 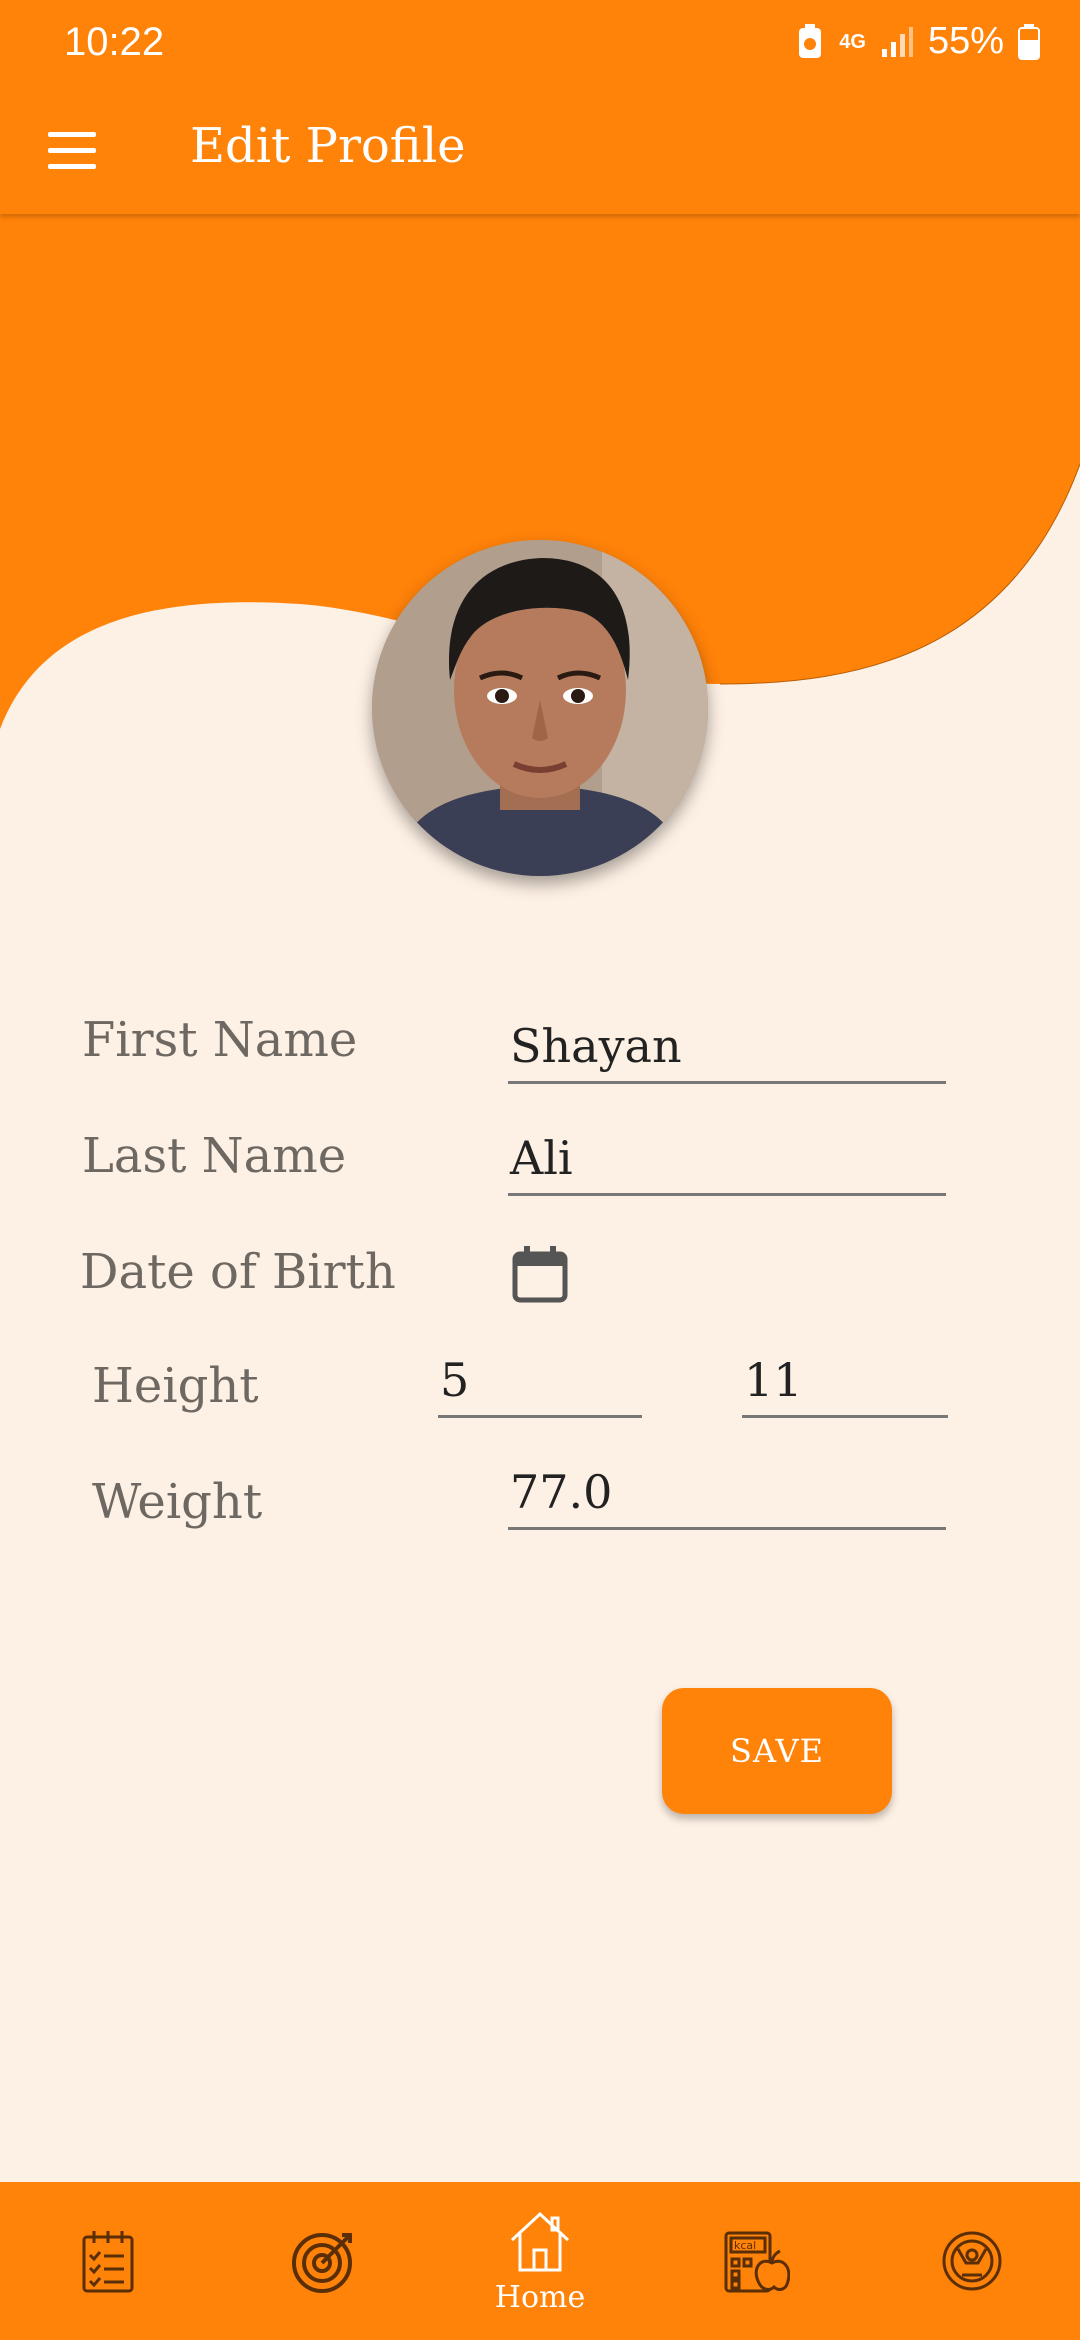 I want to click on first-name-field: Shayan, so click(x=727, y=1050).